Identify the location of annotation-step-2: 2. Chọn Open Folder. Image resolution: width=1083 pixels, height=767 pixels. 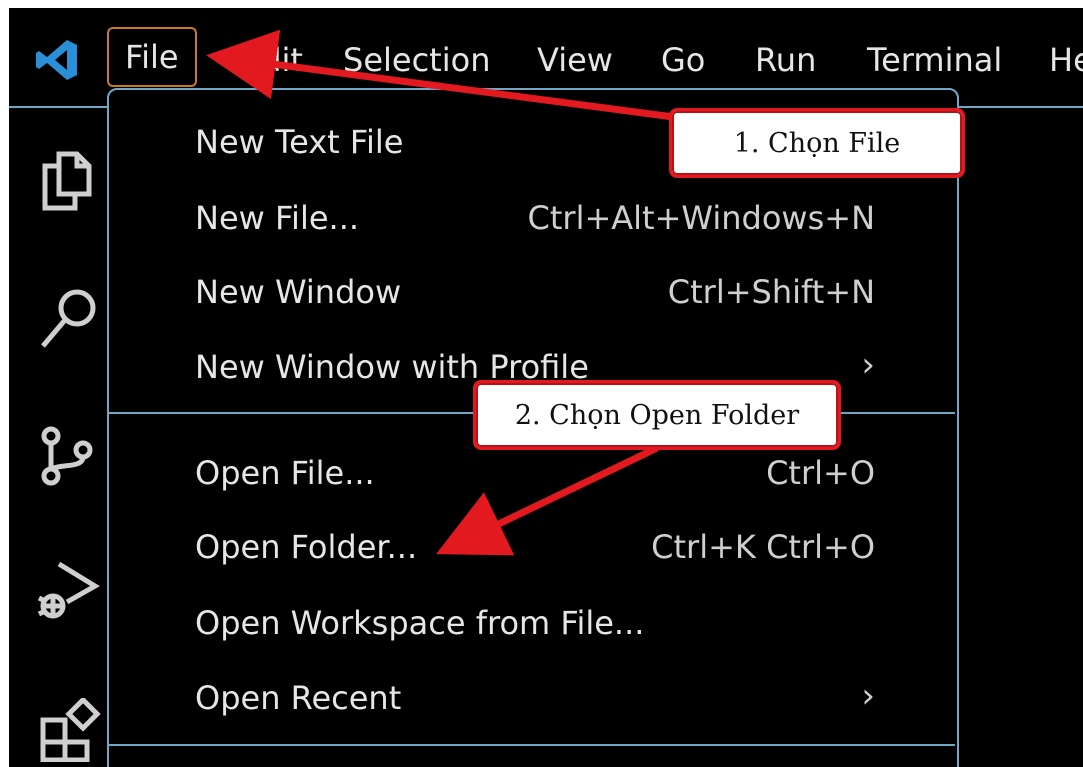
(657, 415).